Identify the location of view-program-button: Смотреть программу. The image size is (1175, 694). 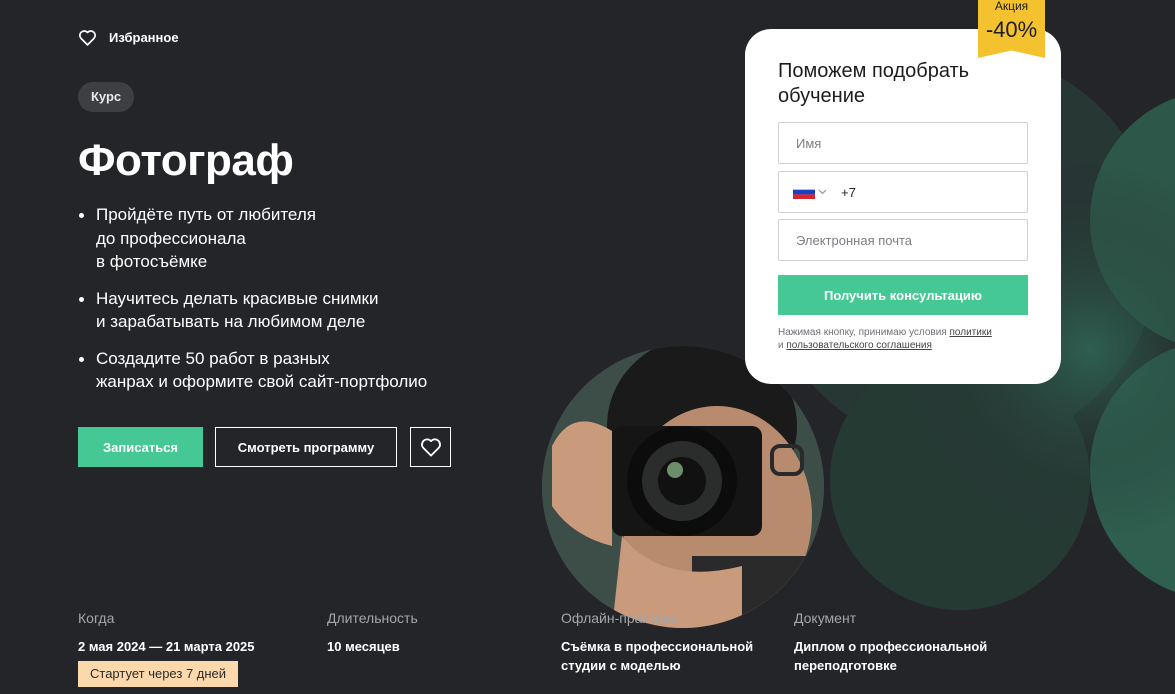
(306, 447).